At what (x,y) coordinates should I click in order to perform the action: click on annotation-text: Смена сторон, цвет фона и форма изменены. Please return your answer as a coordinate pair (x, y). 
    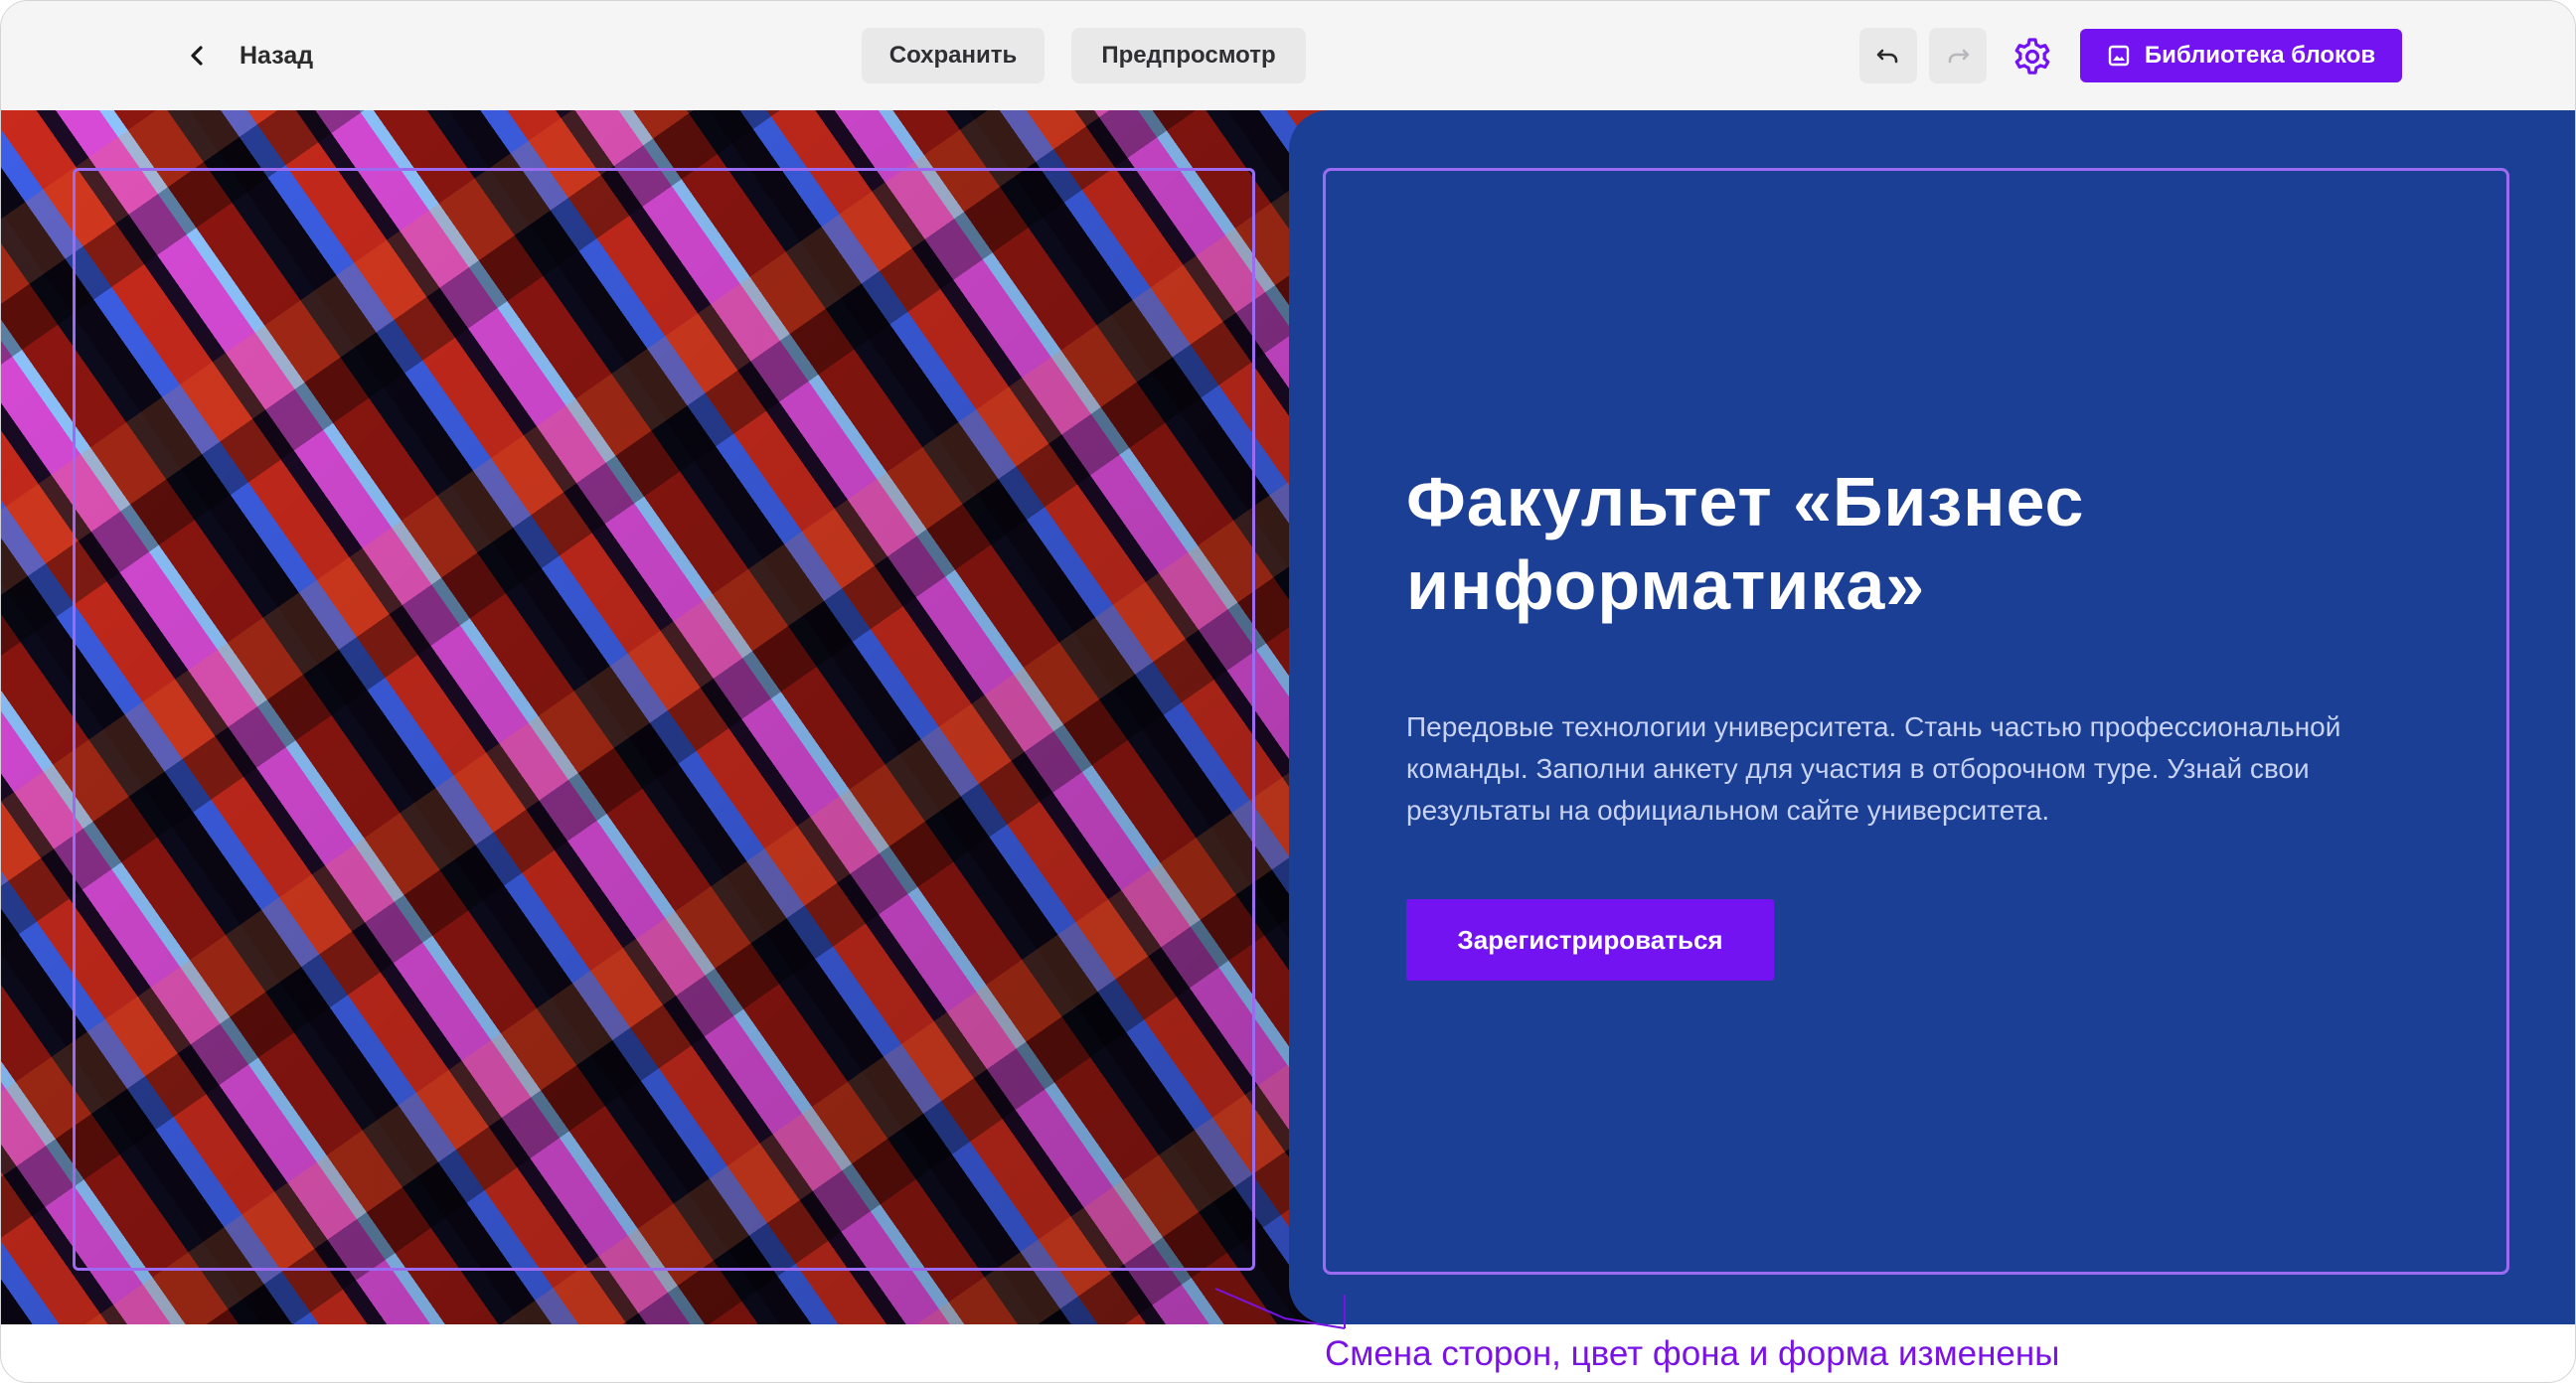
    Looking at the image, I should click on (1692, 1353).